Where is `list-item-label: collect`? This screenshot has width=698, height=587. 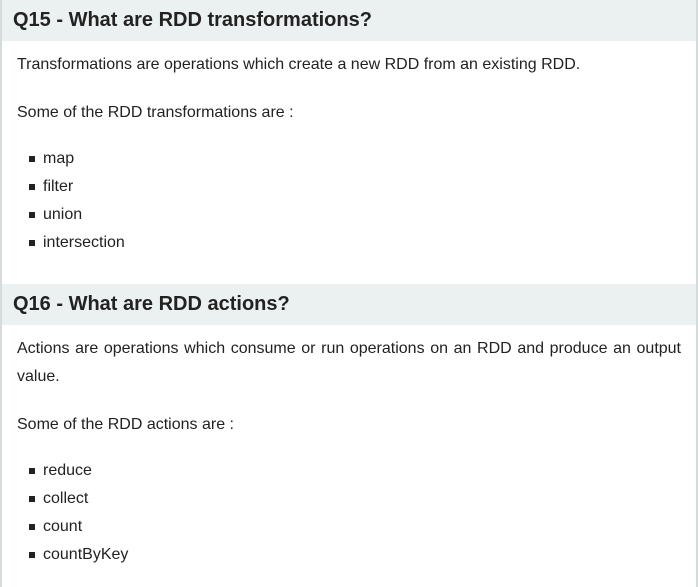
list-item-label: collect is located at coordinates (66, 498).